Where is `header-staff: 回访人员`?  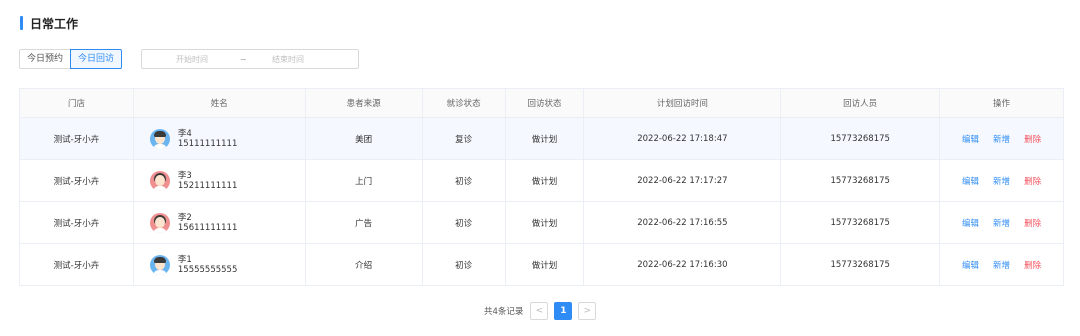 header-staff: 回访人员 is located at coordinates (861, 103).